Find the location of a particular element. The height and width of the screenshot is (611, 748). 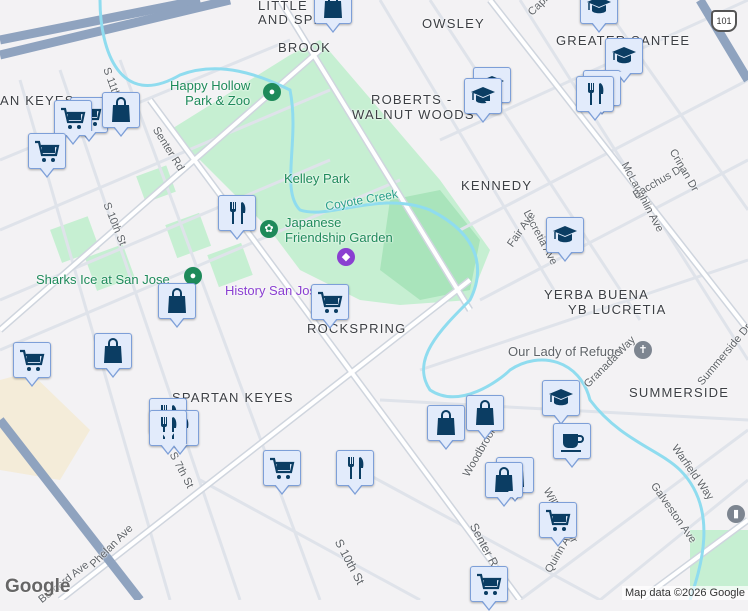

poi-name: Happy Hollow Park & Zoo is located at coordinates (210, 93).